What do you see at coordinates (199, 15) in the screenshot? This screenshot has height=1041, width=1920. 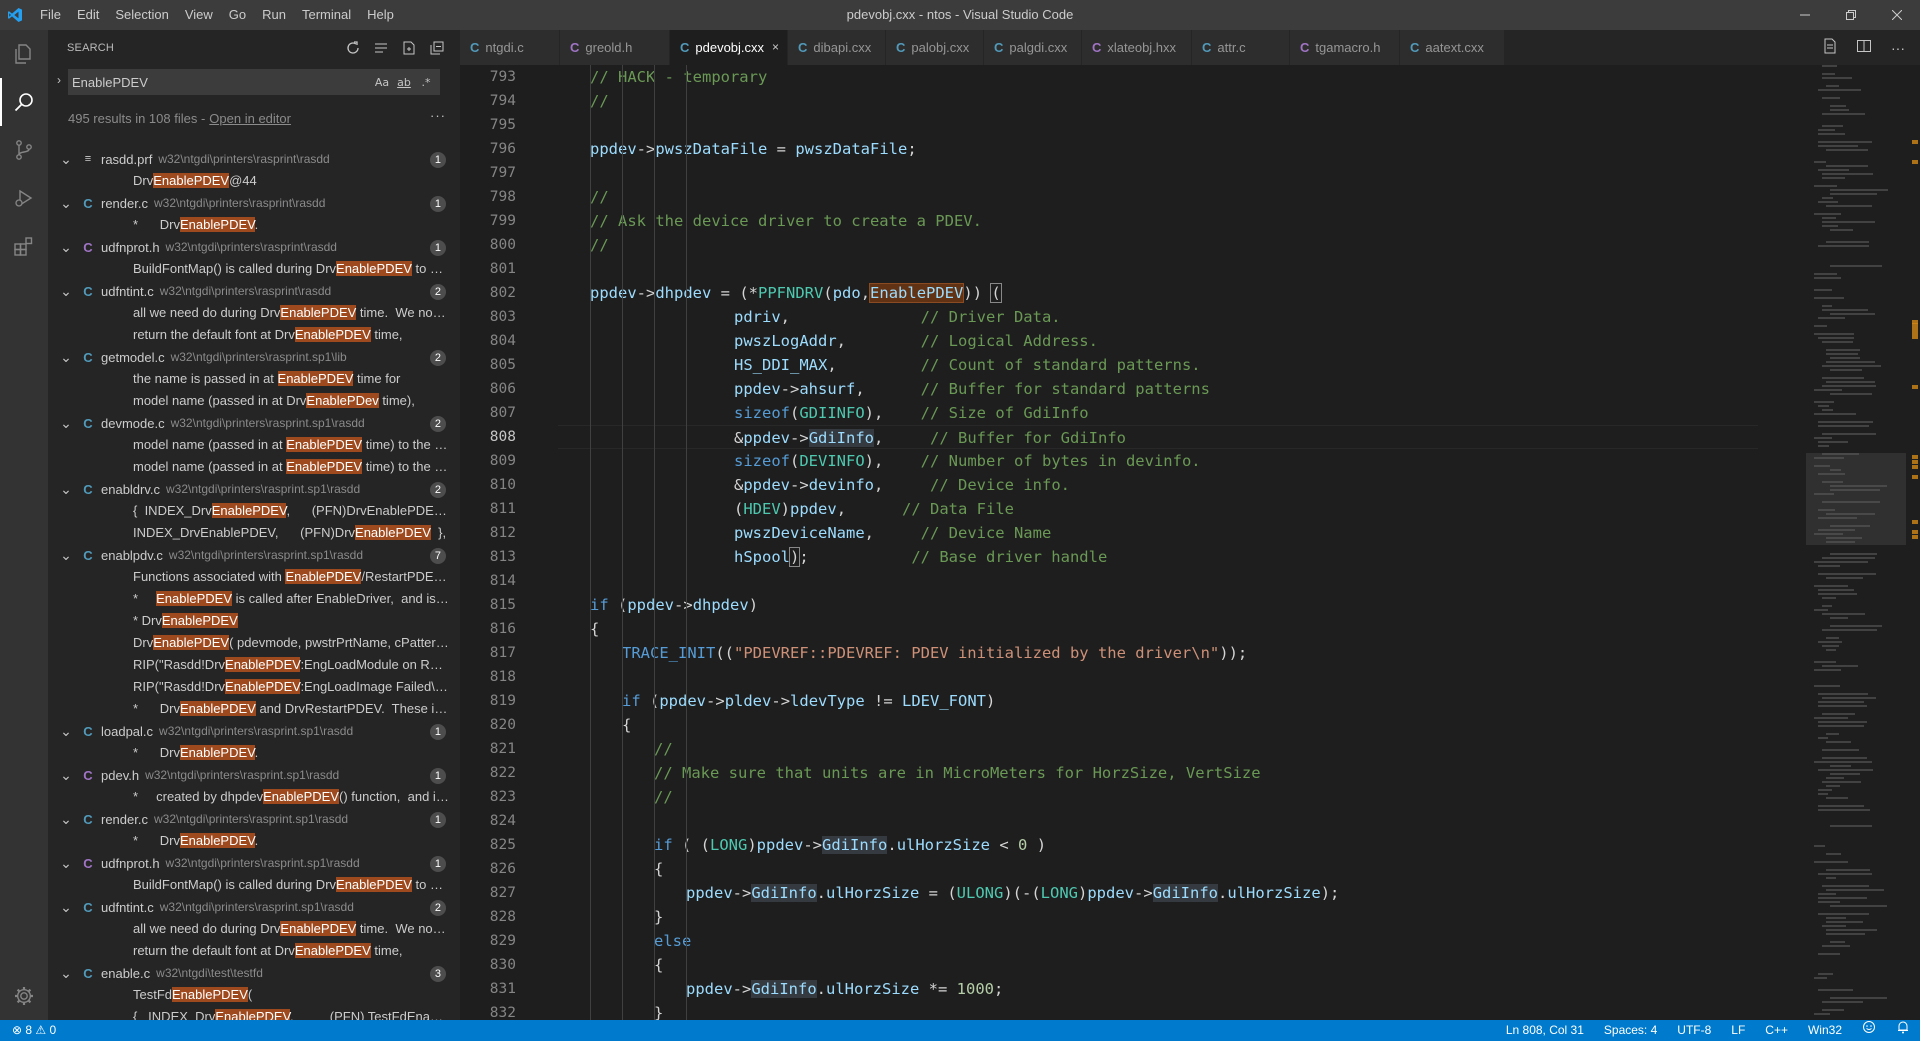 I see `menu-view: View` at bounding box center [199, 15].